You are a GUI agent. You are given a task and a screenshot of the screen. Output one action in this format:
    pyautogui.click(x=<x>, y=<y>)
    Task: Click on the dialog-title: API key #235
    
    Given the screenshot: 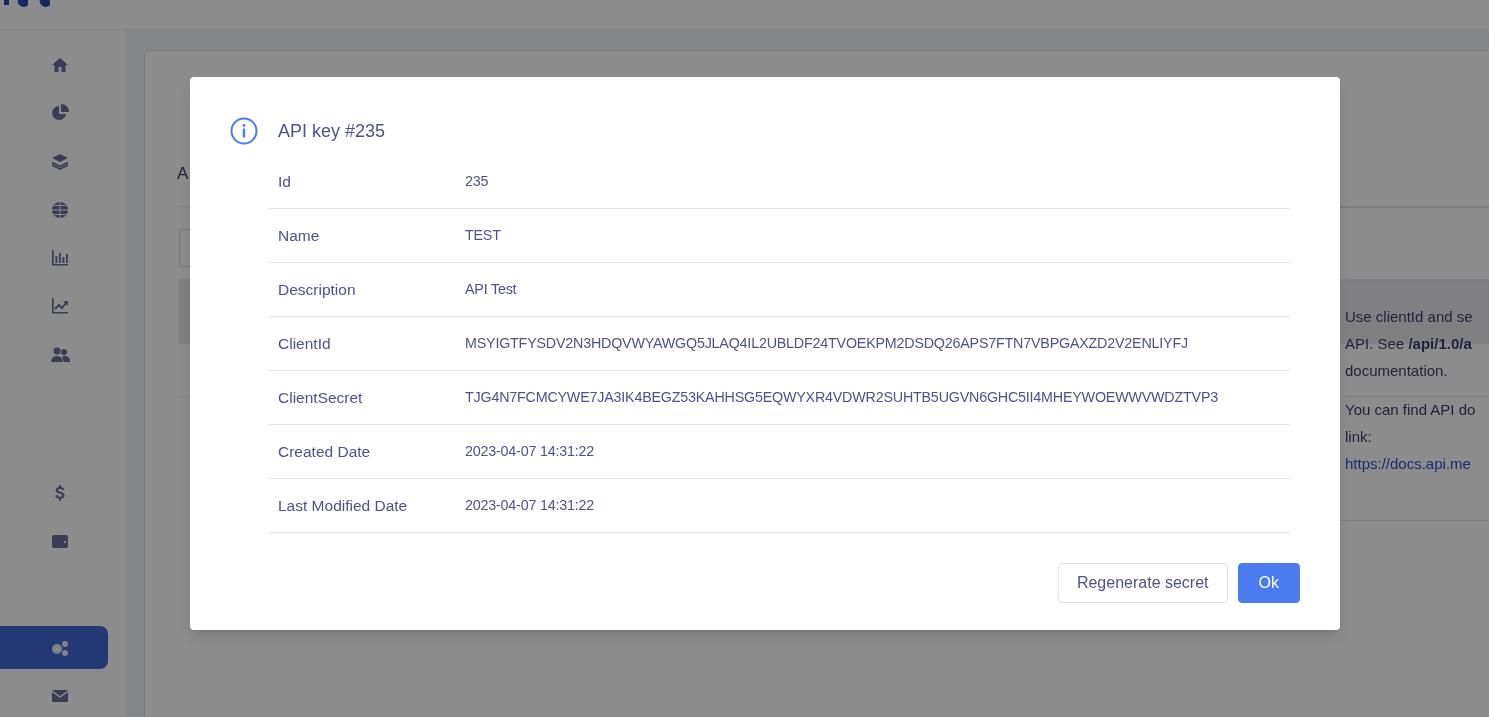 What is the action you would take?
    pyautogui.click(x=332, y=131)
    